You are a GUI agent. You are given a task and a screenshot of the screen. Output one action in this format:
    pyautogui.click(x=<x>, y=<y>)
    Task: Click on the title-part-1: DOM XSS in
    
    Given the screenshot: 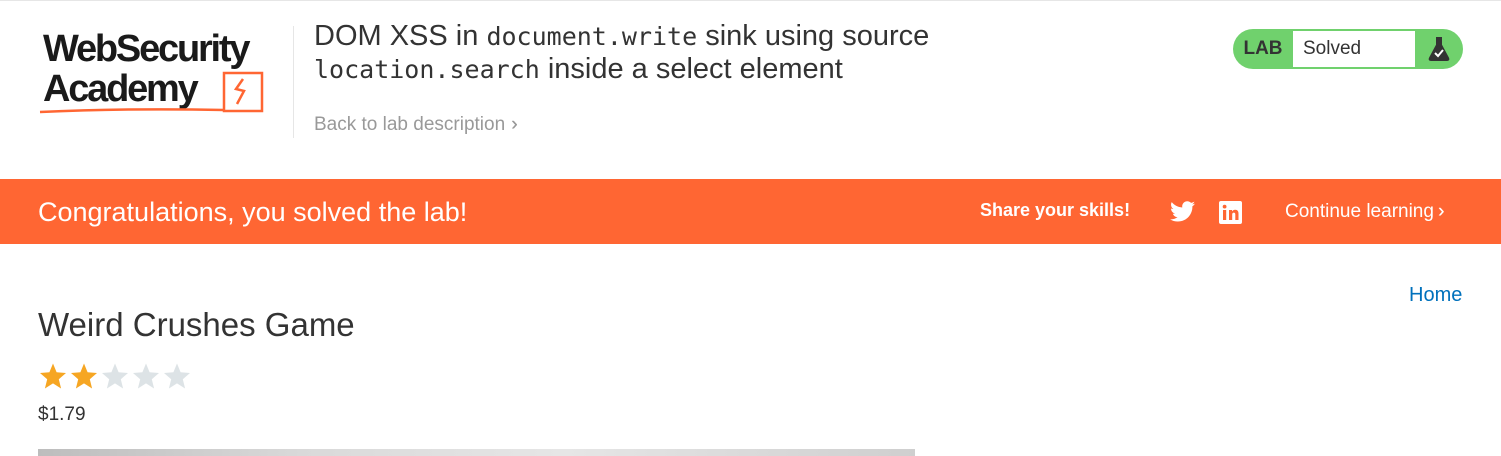 What is the action you would take?
    pyautogui.click(x=400, y=36)
    